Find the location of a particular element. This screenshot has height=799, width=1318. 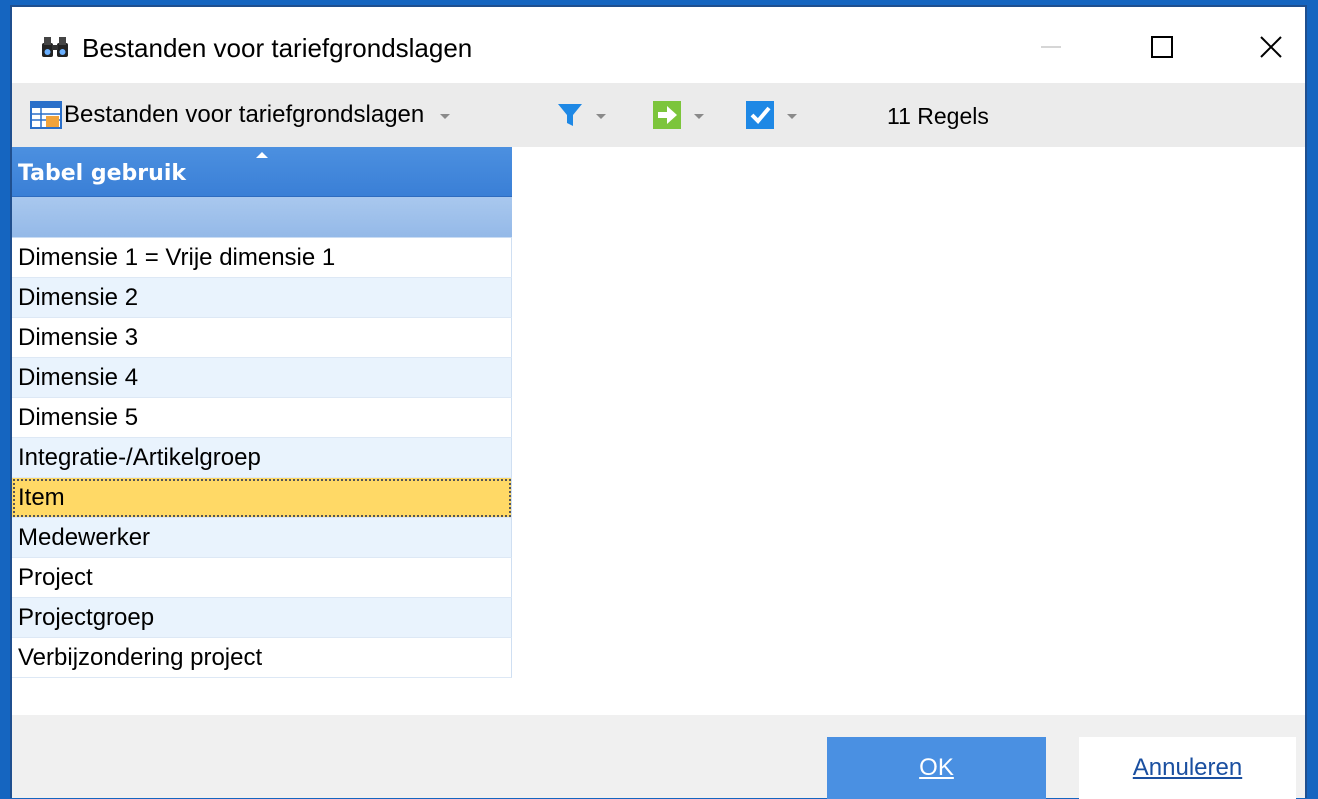

filter-row is located at coordinates (262, 217).